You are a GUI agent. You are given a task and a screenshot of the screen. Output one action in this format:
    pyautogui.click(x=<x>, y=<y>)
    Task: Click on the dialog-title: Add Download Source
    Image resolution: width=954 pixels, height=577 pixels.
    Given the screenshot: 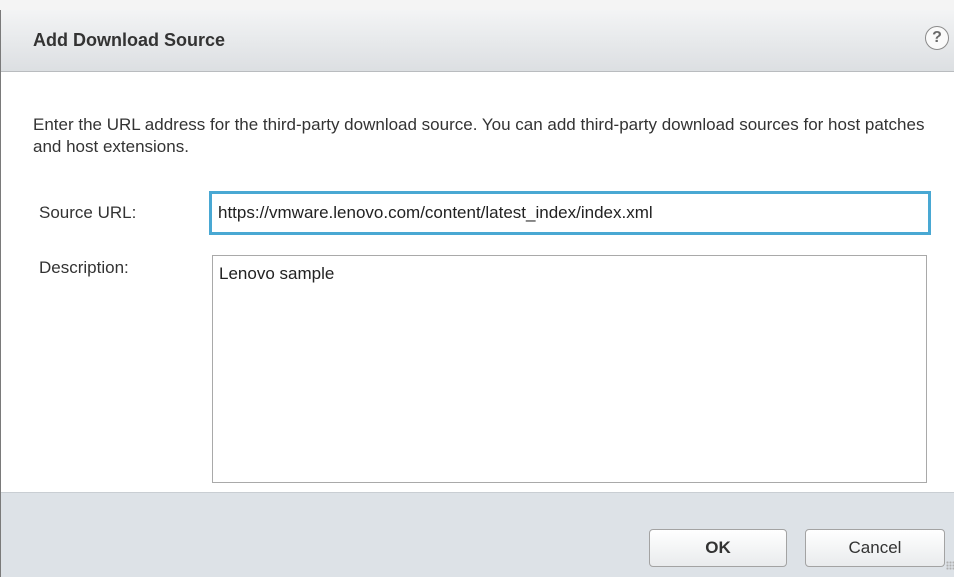 What is the action you would take?
    pyautogui.click(x=129, y=40)
    